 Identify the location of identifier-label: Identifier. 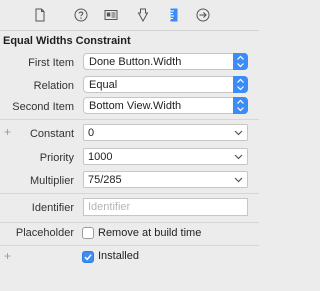
(52, 208).